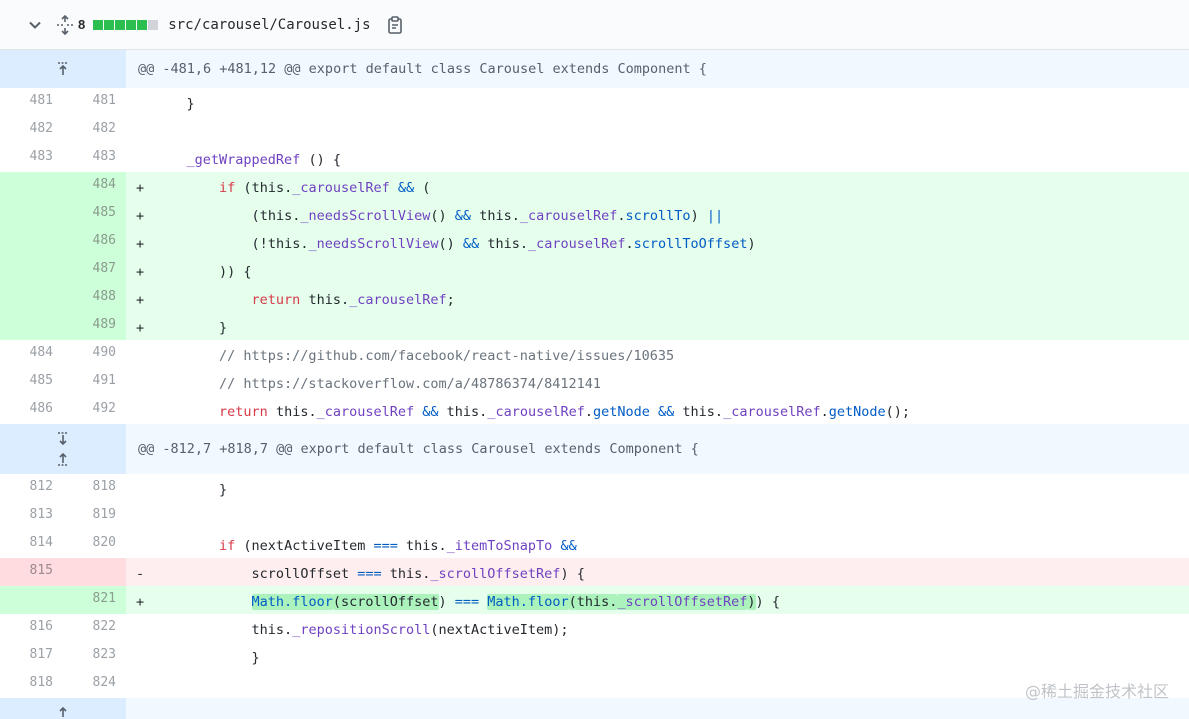 Image resolution: width=1189 pixels, height=719 pixels. Describe the element at coordinates (94, 628) in the screenshot. I see `new-line-number: 822` at that location.